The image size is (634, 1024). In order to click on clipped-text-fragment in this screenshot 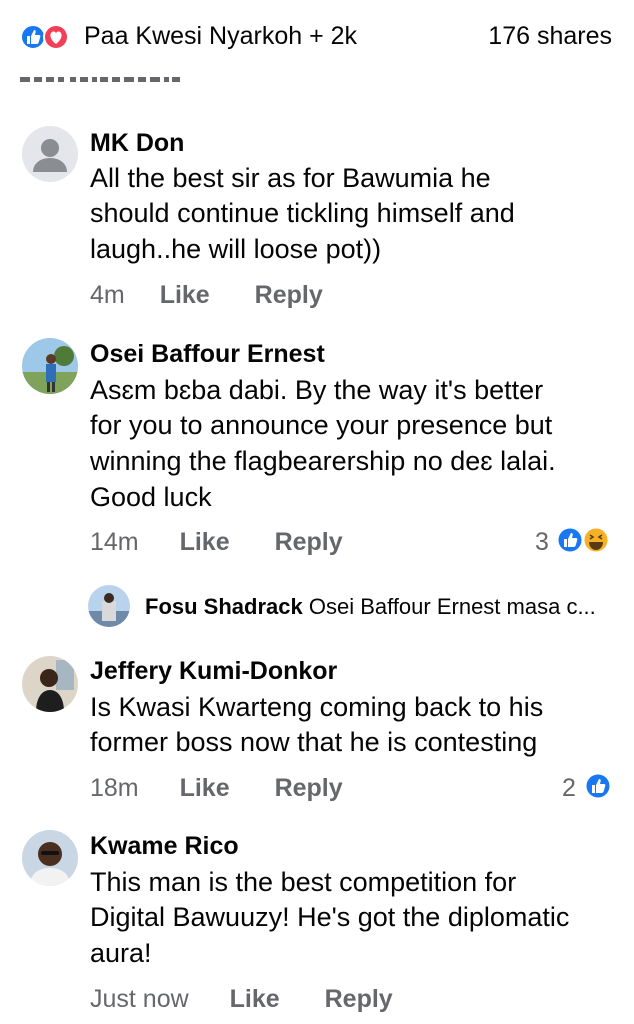, I will do `click(102, 77)`.